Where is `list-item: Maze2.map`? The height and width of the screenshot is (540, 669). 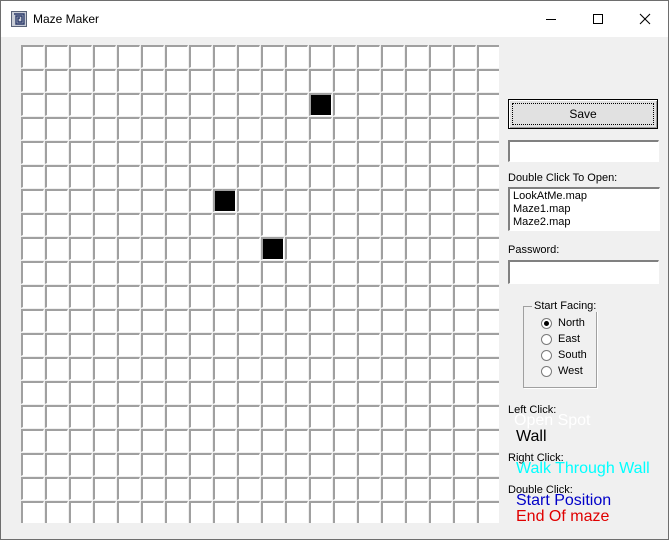 list-item: Maze2.map is located at coordinates (584, 222).